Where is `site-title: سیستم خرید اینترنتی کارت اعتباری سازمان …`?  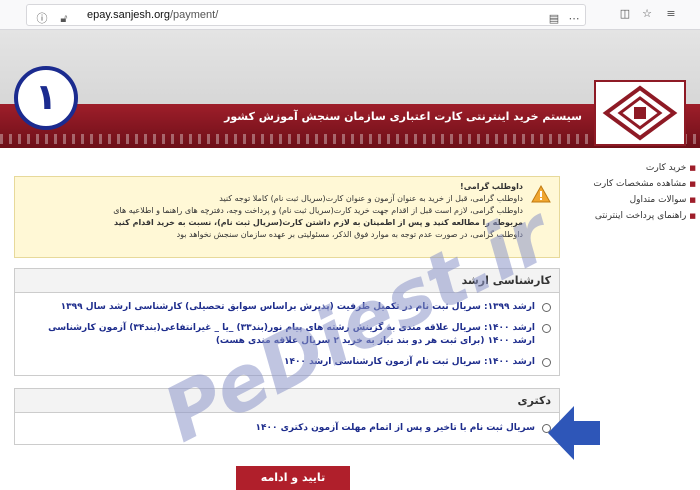 site-title: سیستم خرید اینترنتی کارت اعتباری سازمان … is located at coordinates (403, 116).